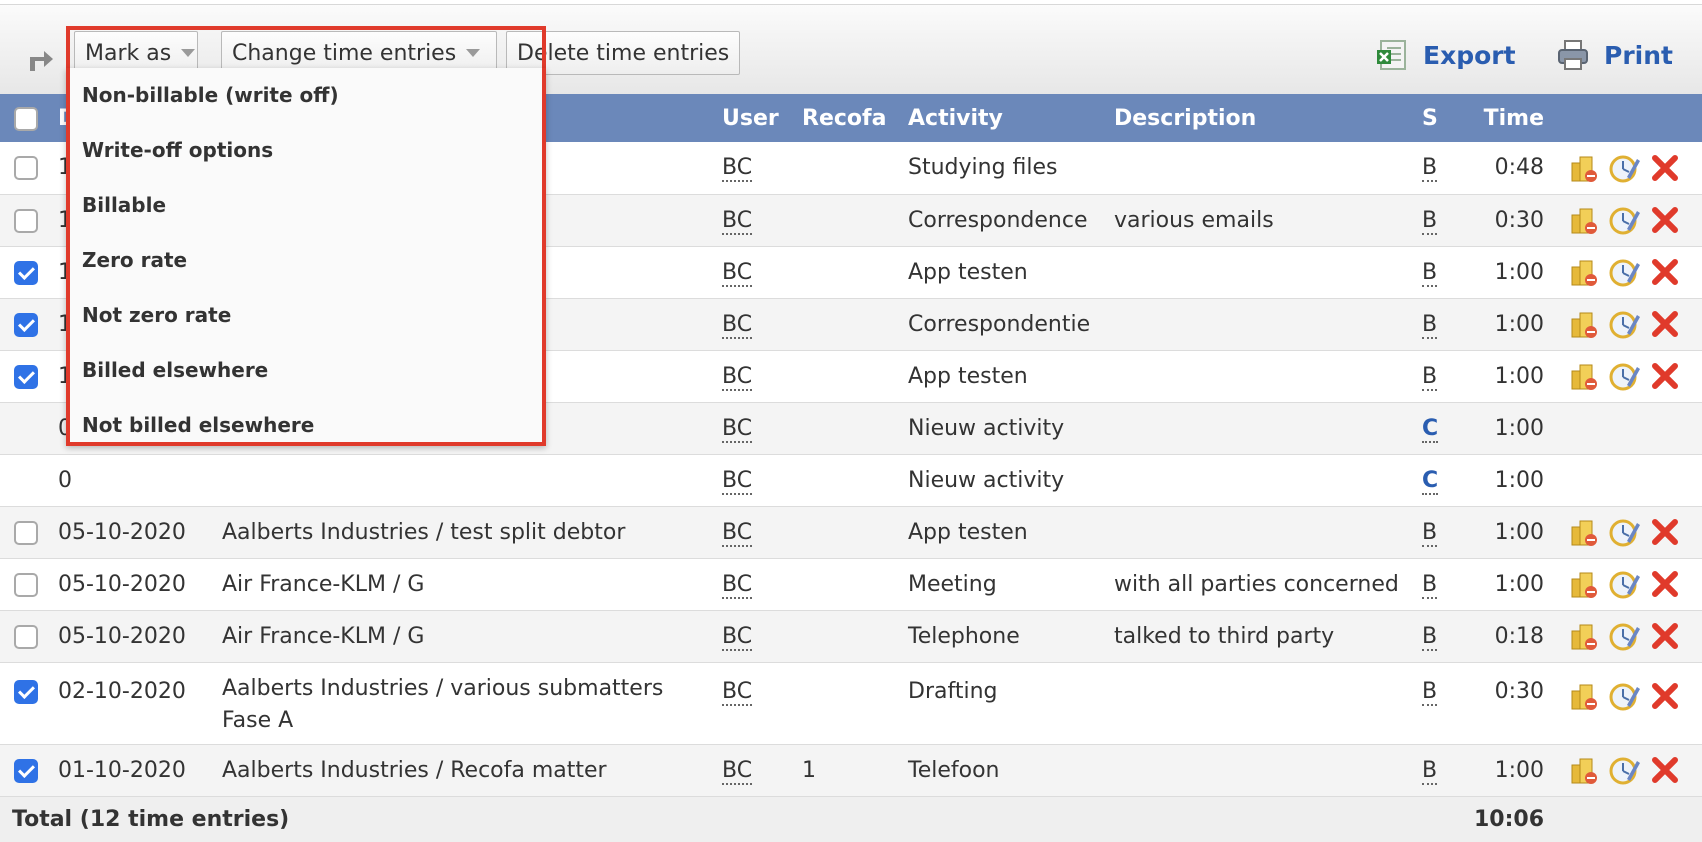 The height and width of the screenshot is (842, 1702). Describe the element at coordinates (843, 118) in the screenshot. I see `header-recofa: Recofa` at that location.